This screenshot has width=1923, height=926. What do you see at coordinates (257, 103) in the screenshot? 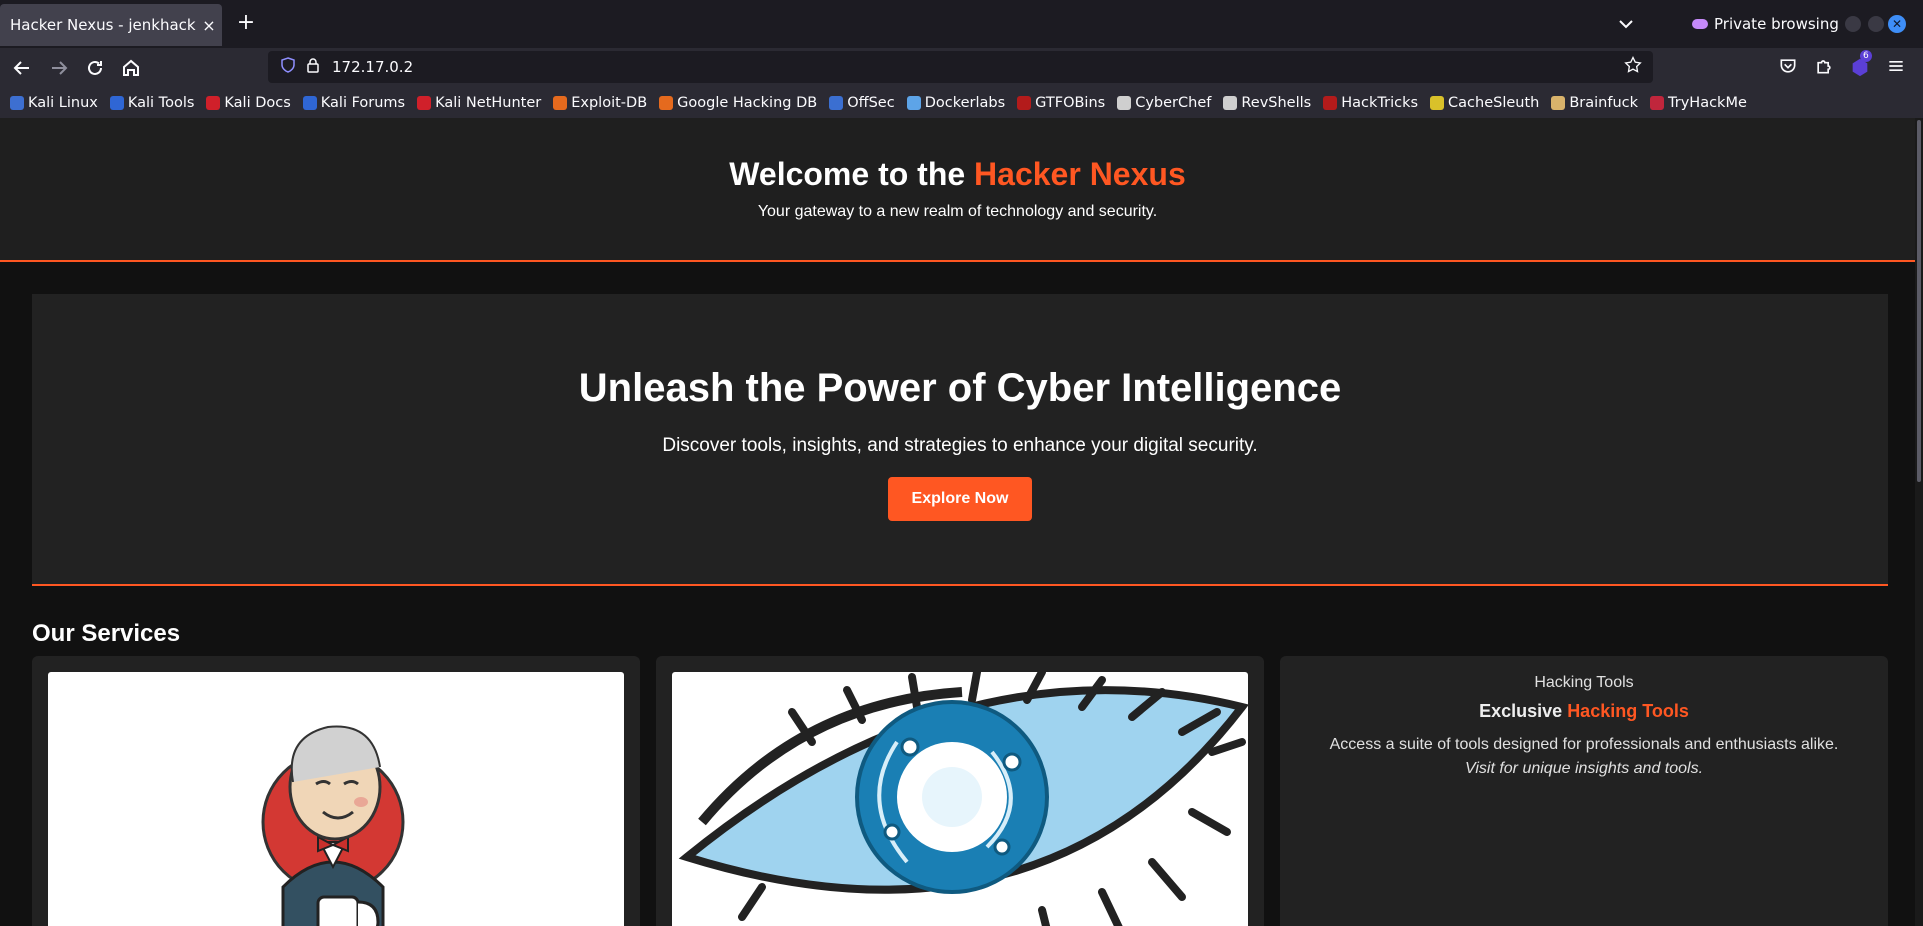
I see `bookmark-label: Kali Docs` at bounding box center [257, 103].